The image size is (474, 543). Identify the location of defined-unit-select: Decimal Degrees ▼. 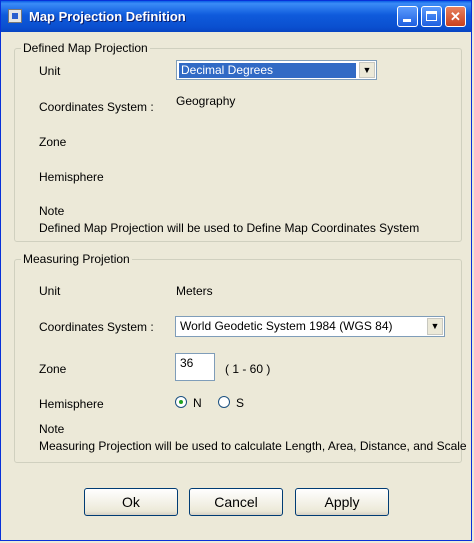
(276, 70).